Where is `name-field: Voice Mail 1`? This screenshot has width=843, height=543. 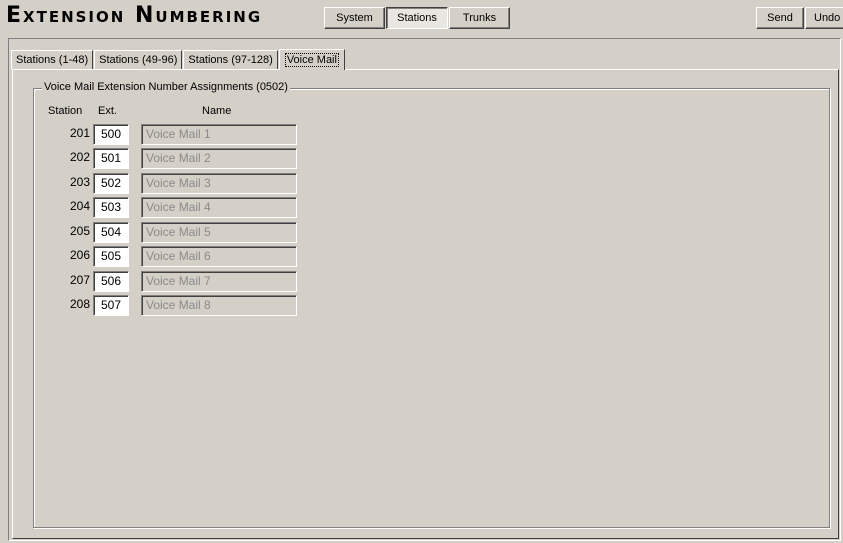 name-field: Voice Mail 1 is located at coordinates (219, 134).